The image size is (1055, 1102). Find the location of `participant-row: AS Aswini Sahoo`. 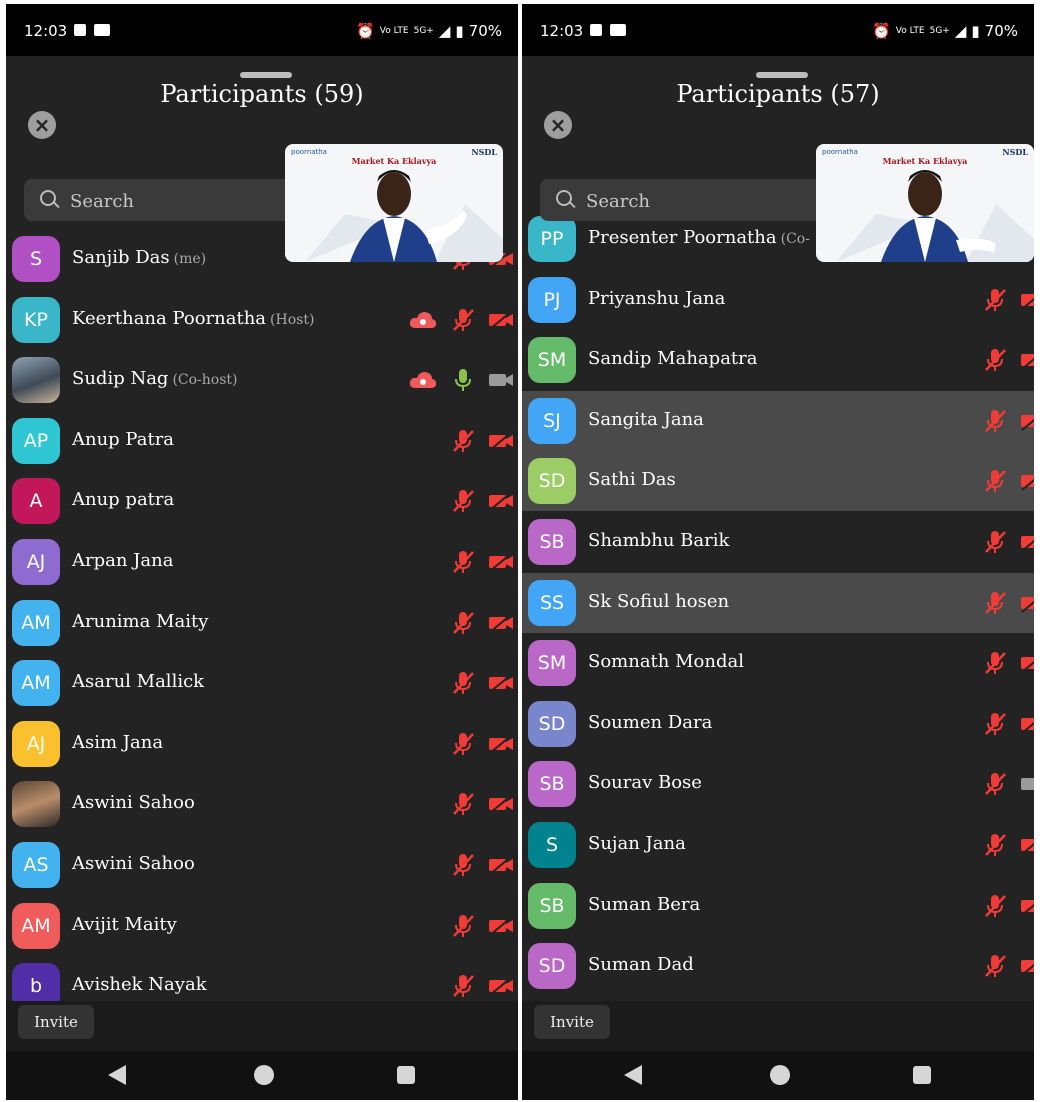

participant-row: AS Aswini Sahoo is located at coordinates (262, 865).